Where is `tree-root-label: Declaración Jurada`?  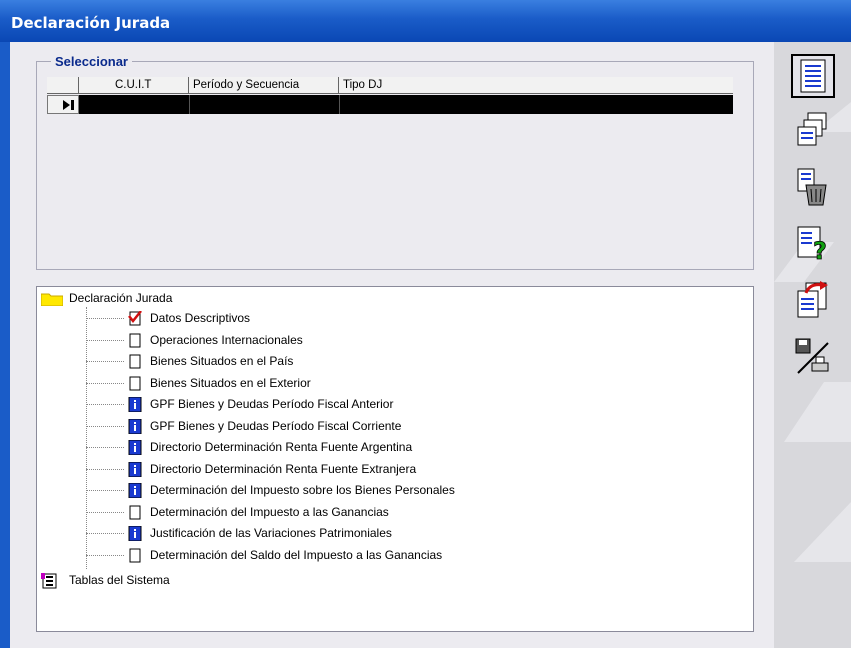 tree-root-label: Declaración Jurada is located at coordinates (121, 298).